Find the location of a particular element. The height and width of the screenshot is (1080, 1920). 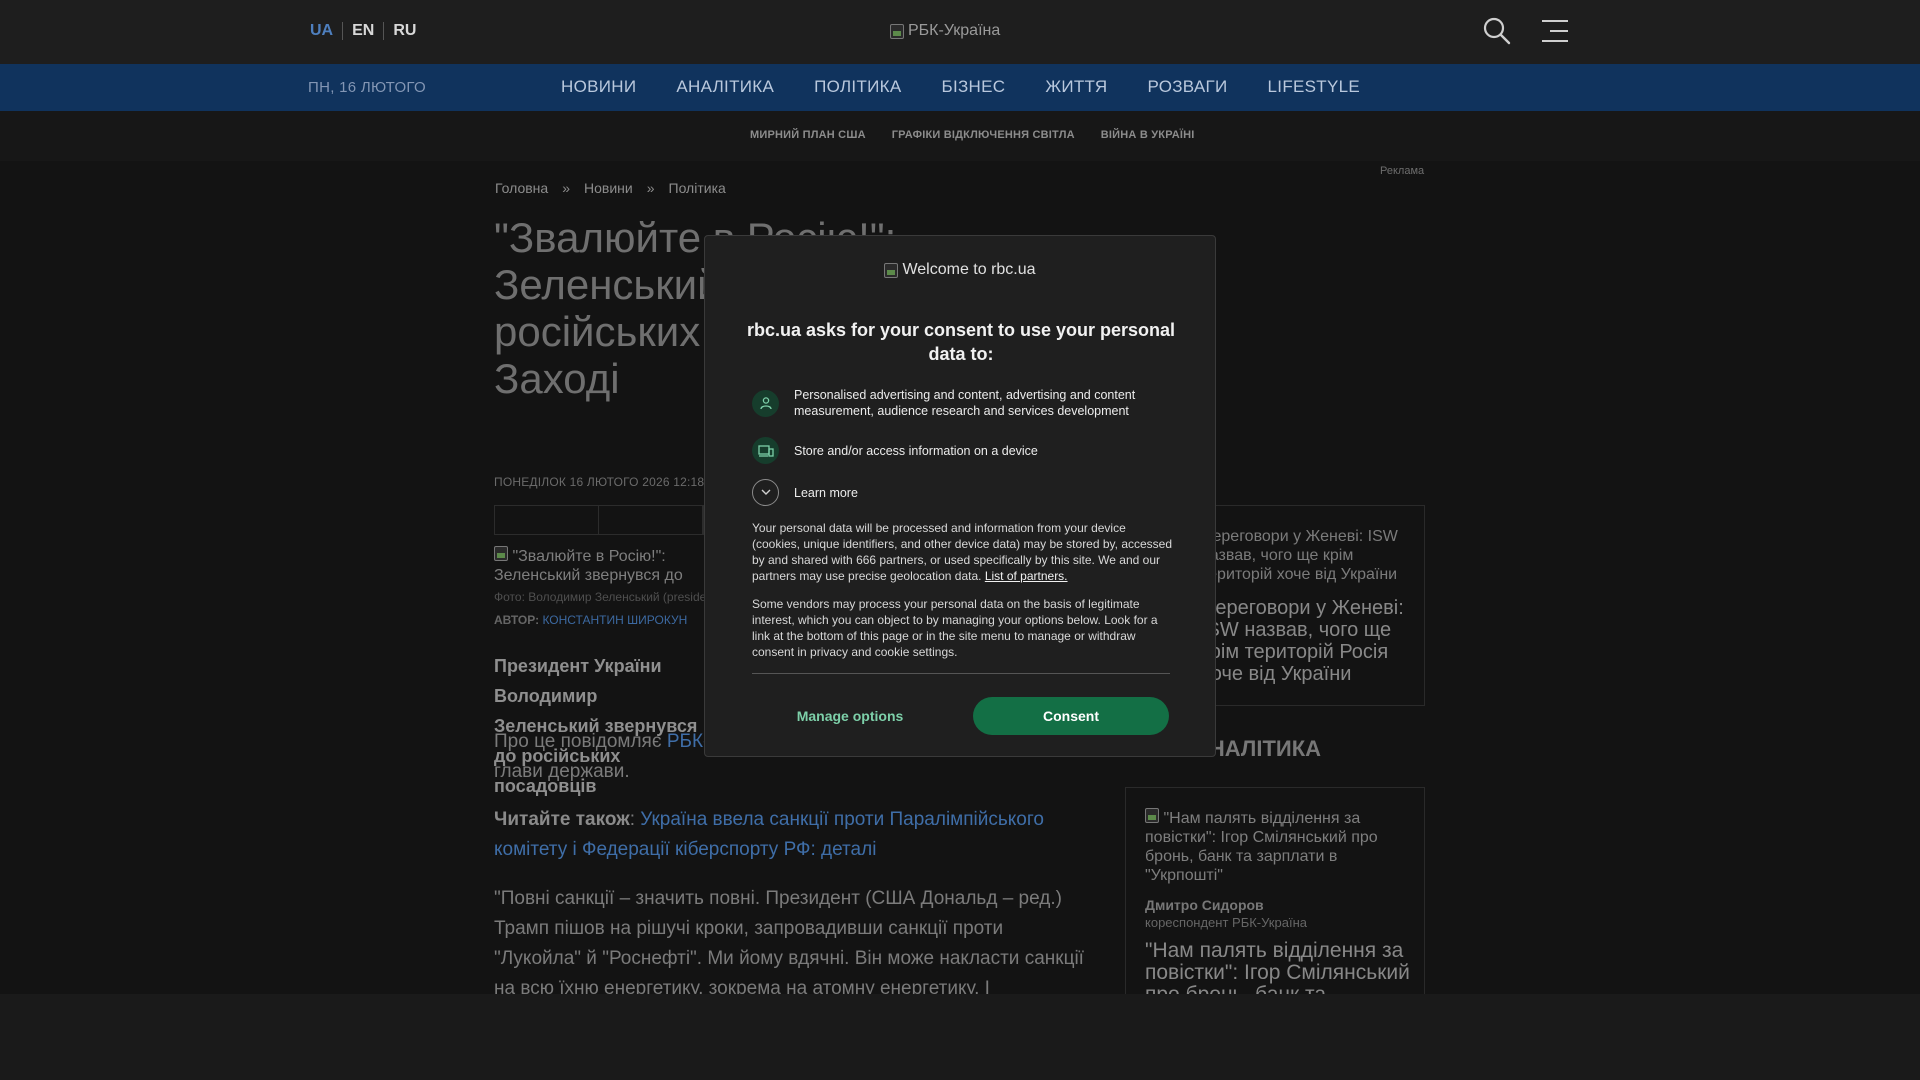

card-author-name: Дмитро Сидоров is located at coordinates (1204, 905).